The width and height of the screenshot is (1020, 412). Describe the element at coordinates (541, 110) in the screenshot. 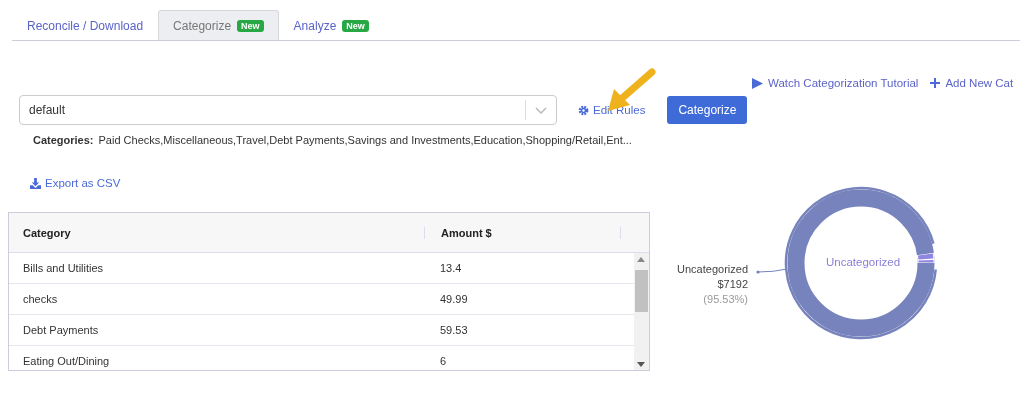

I see `chevron-down-icon` at that location.